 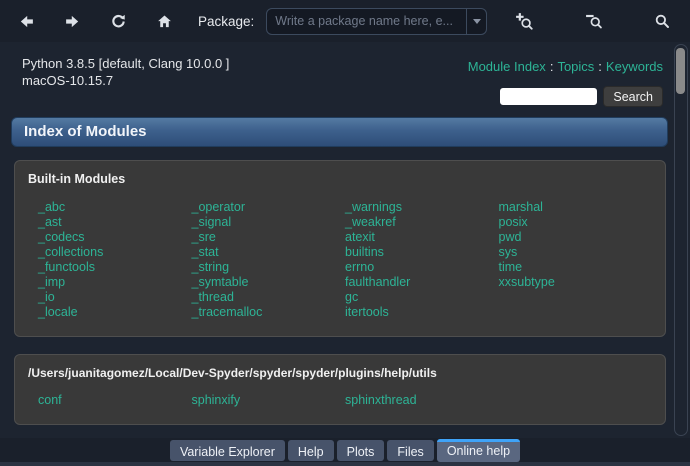 What do you see at coordinates (211, 267) in the screenshot?
I see `module-link: _string` at bounding box center [211, 267].